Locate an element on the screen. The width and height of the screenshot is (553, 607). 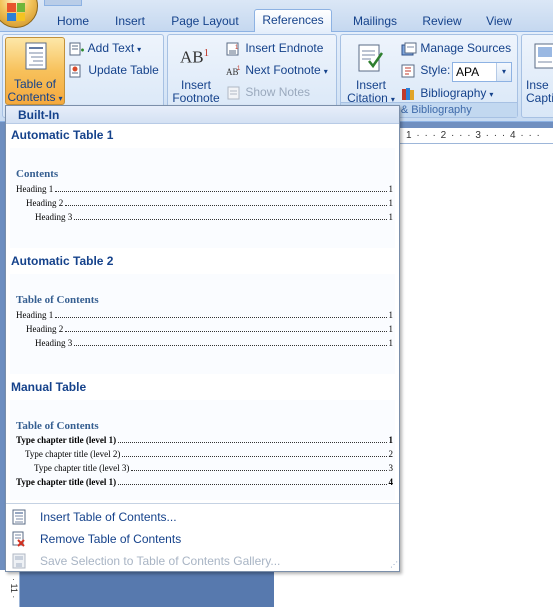
style-icon is located at coordinates (408, 71).